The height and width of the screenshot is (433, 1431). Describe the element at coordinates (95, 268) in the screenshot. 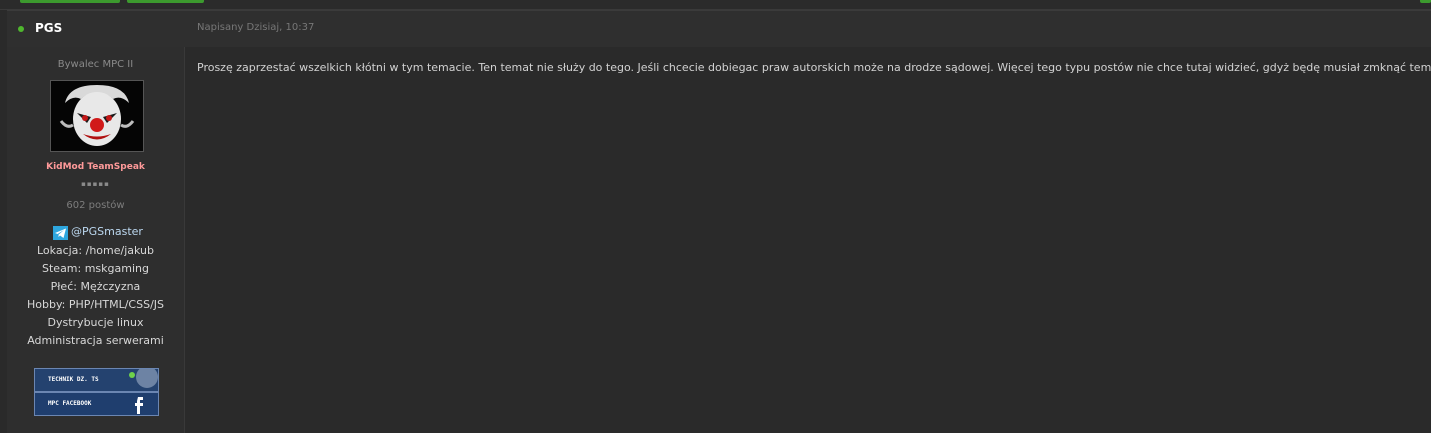

I see `profile-field-steam: Steam: mskgaming` at that location.